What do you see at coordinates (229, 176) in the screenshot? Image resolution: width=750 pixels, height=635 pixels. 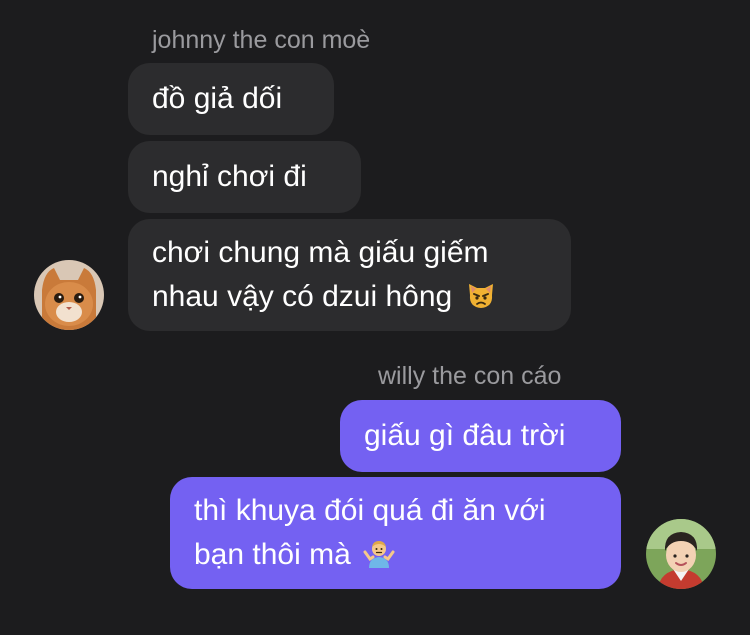 I see `message-text: nghỉ chơi đi` at bounding box center [229, 176].